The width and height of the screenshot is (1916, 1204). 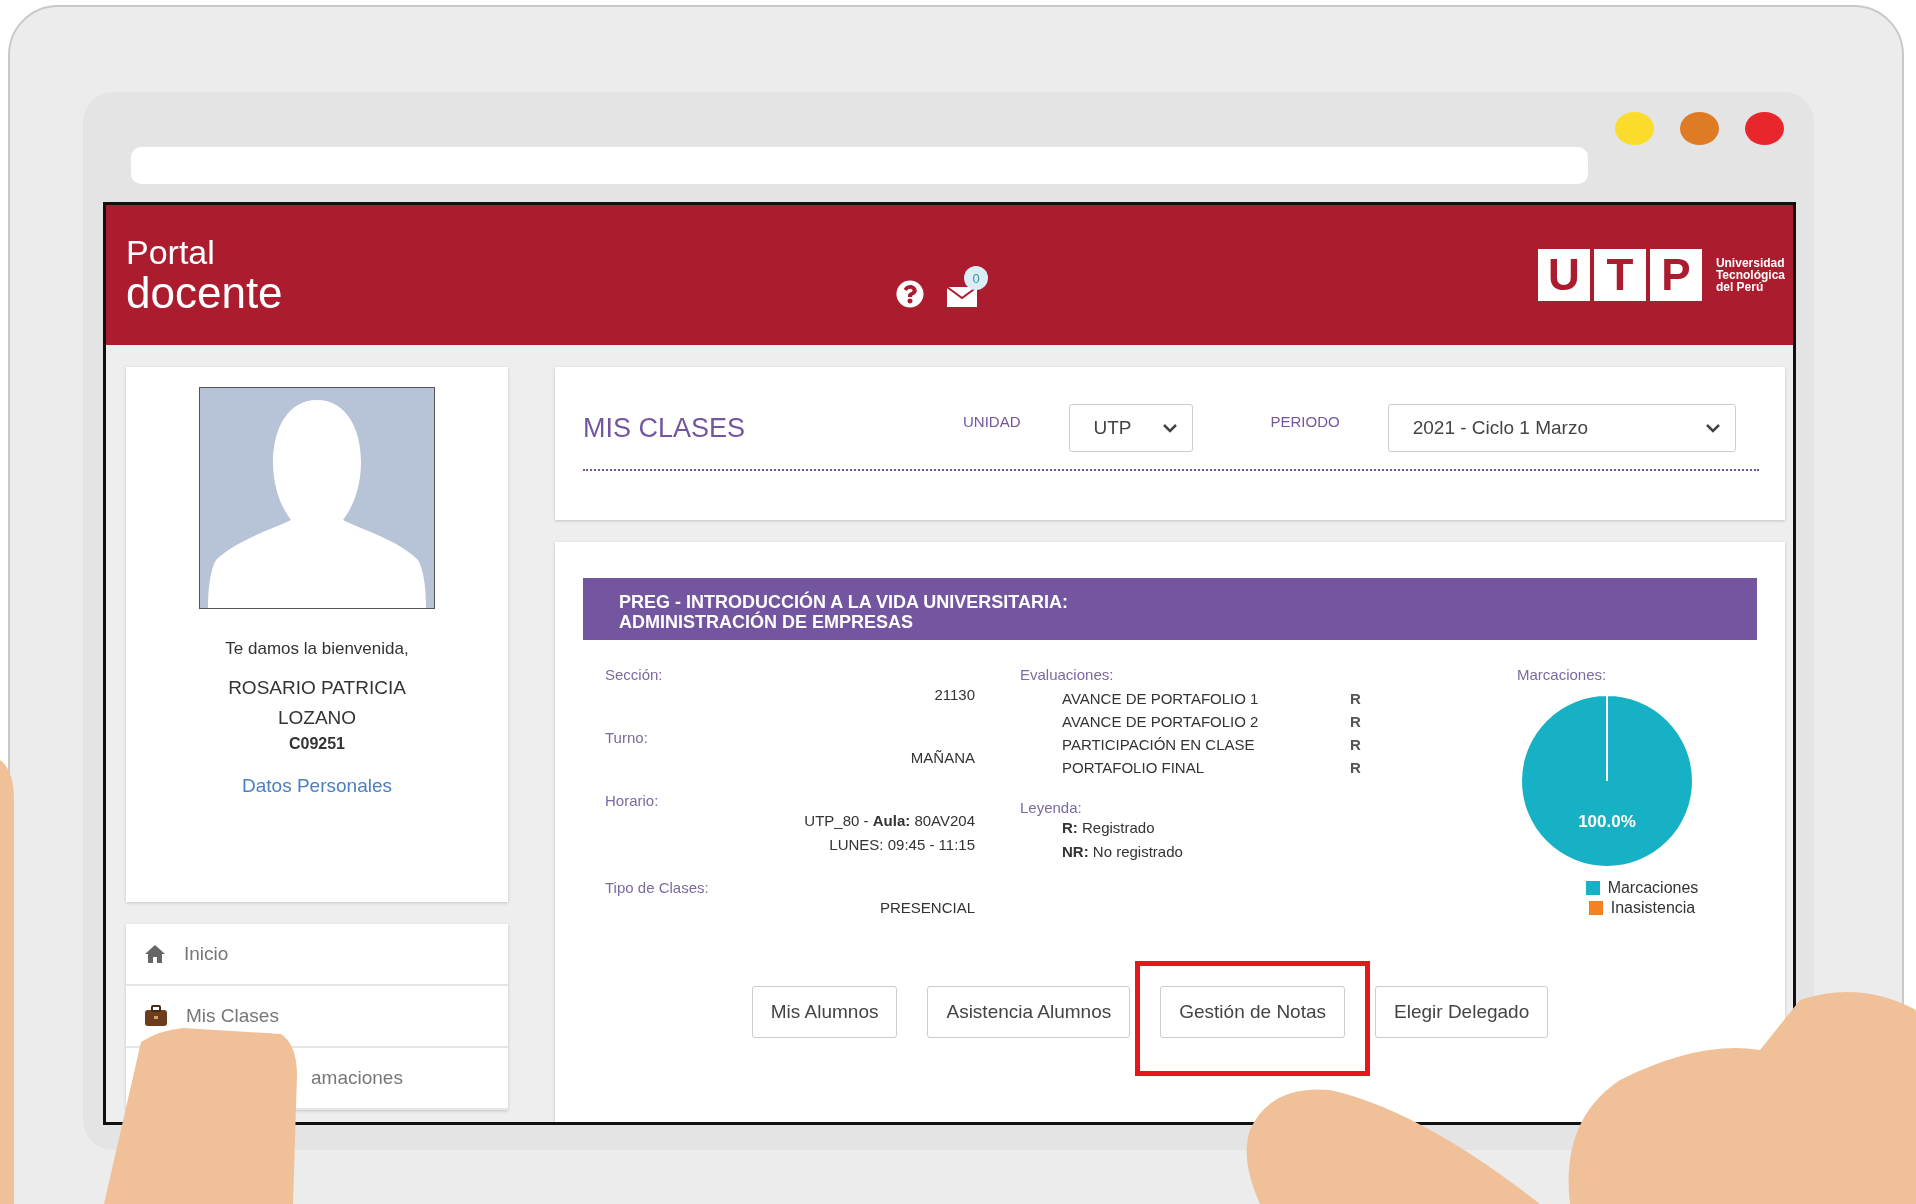 What do you see at coordinates (942, 758) in the screenshot?
I see `field-value: MAÑANA` at bounding box center [942, 758].